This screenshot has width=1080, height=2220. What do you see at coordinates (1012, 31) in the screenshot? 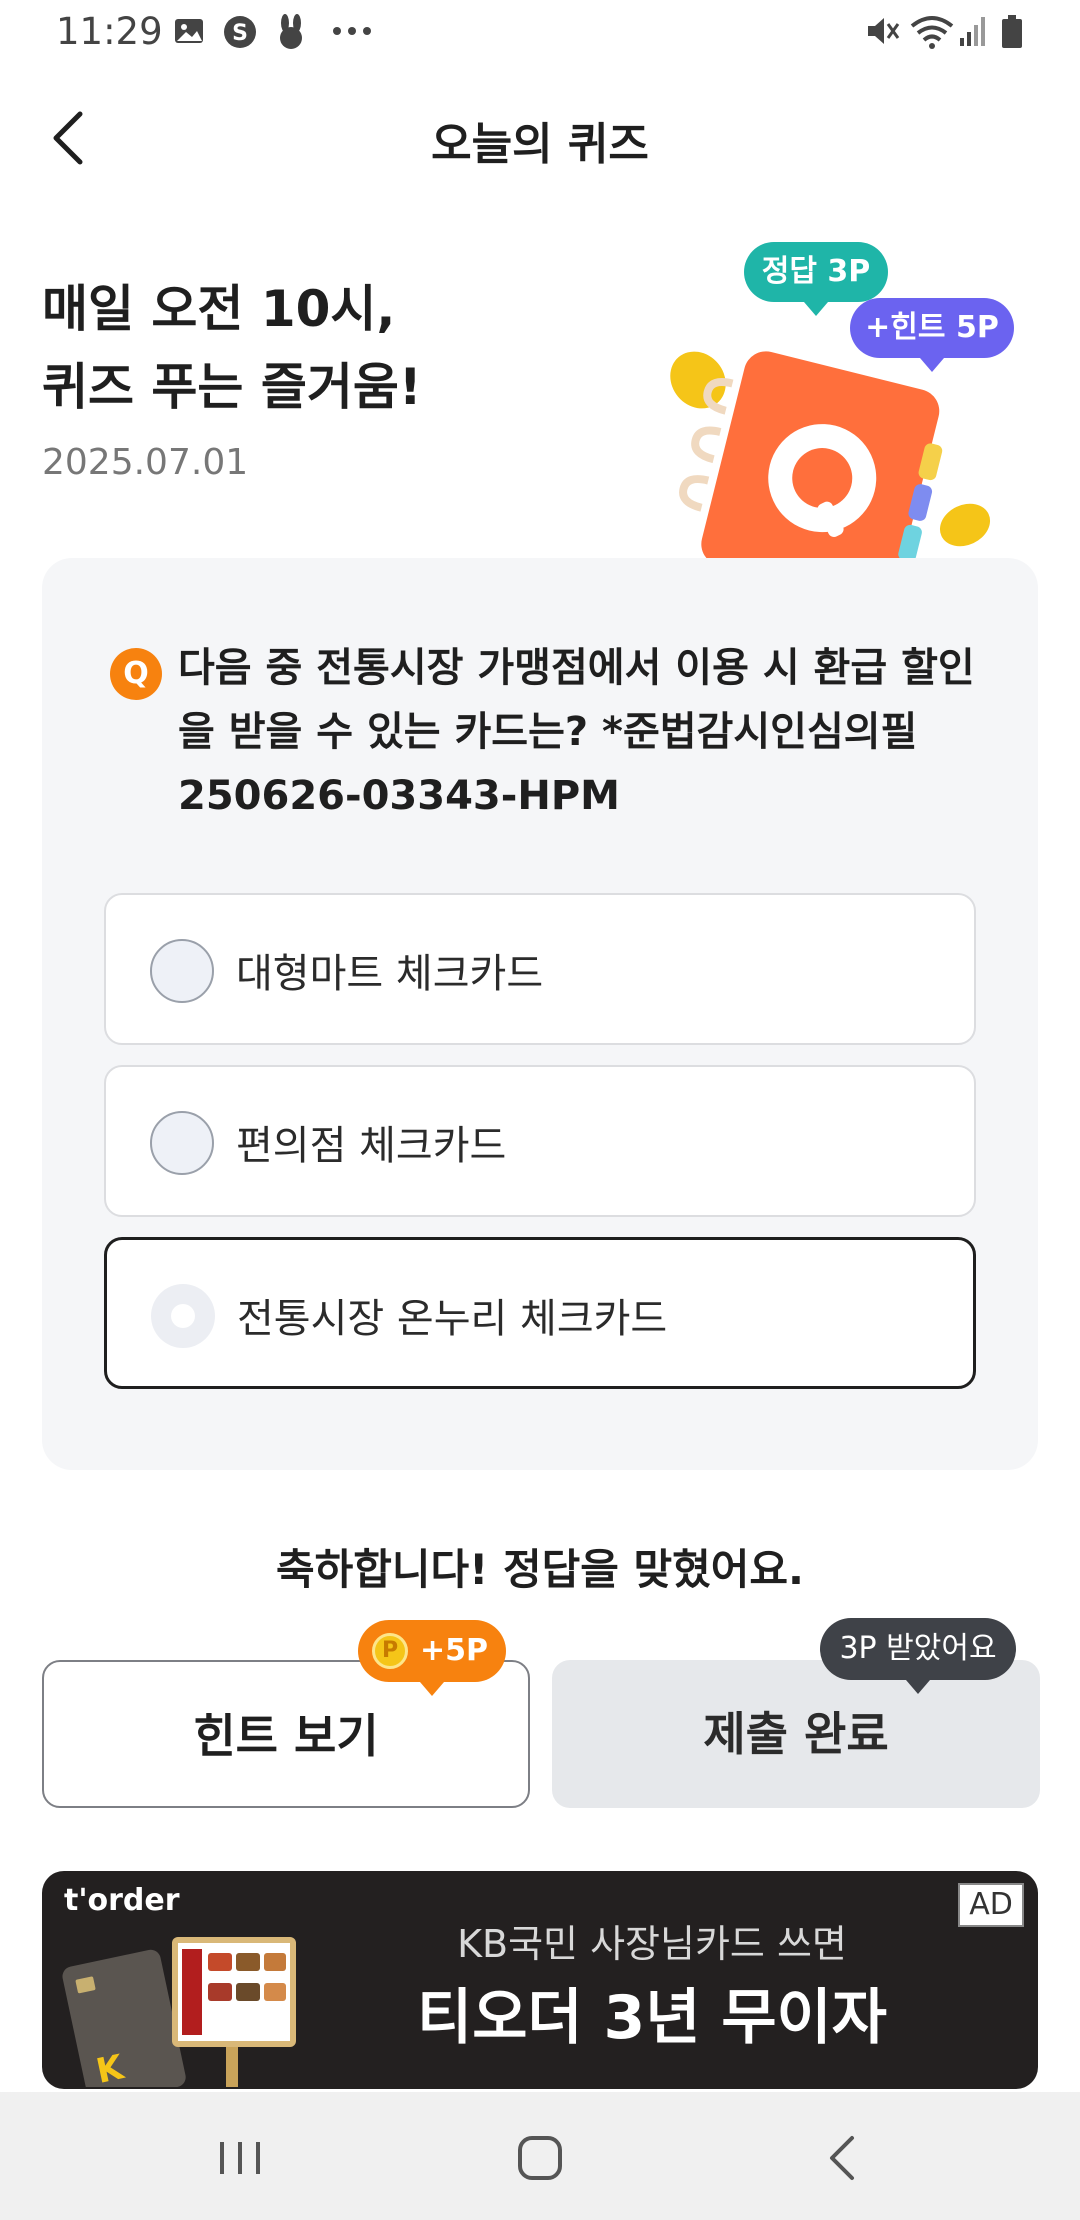
I see `battery-icon` at bounding box center [1012, 31].